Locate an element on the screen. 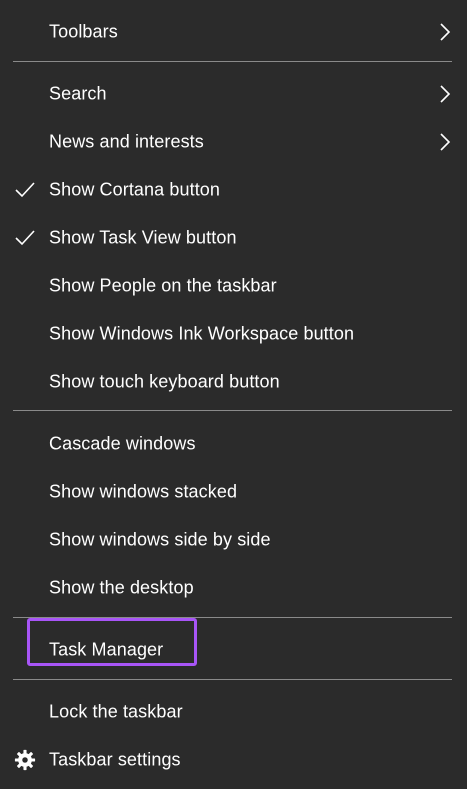 The width and height of the screenshot is (467, 789). menu-item-label: Show the desktop is located at coordinates (121, 587).